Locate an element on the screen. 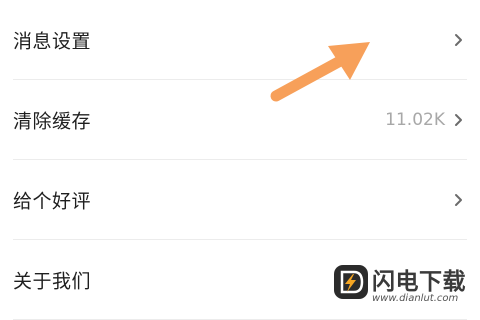 The height and width of the screenshot is (320, 480). cache-size-value: 11.02K is located at coordinates (415, 119).